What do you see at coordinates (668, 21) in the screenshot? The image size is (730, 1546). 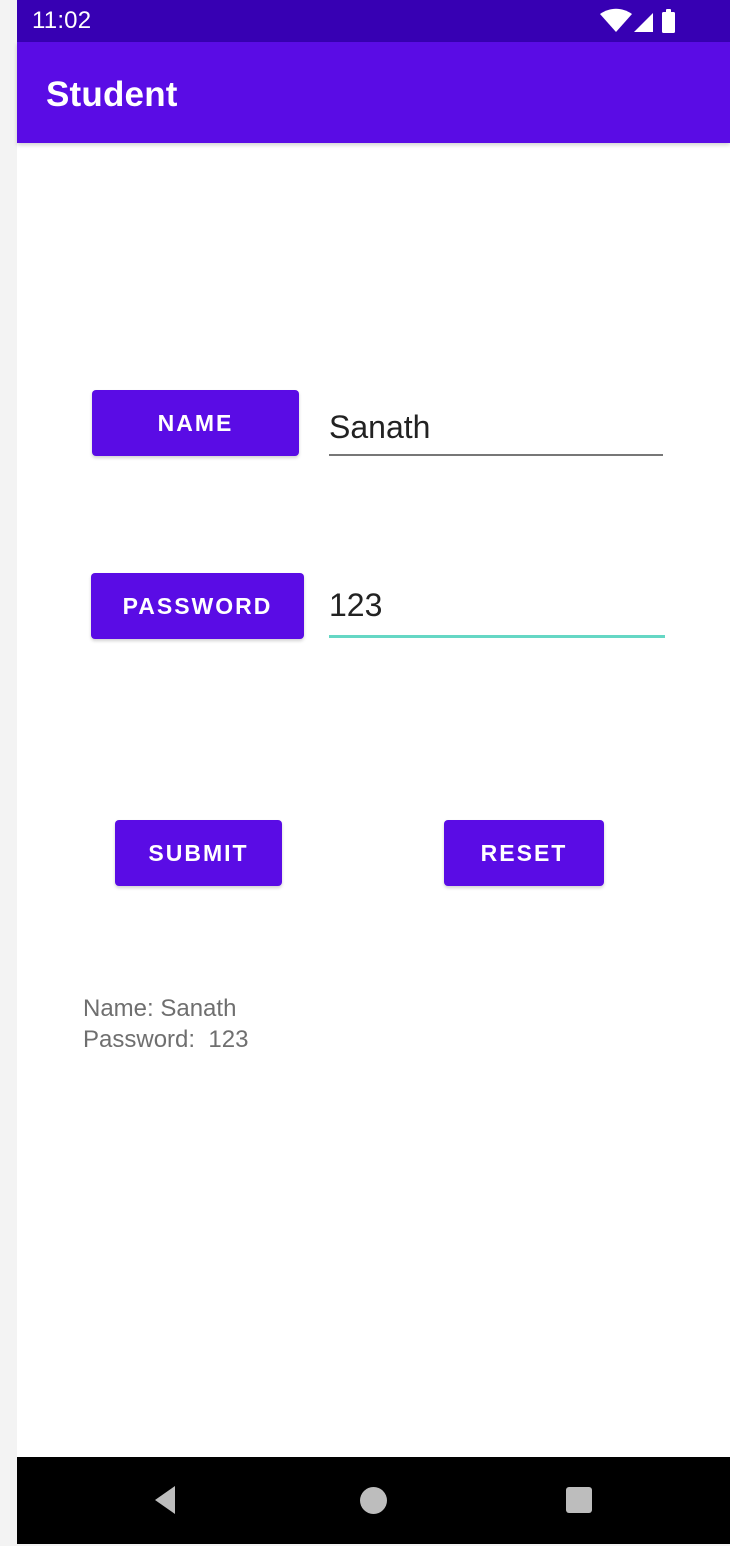 I see `battery-icon` at bounding box center [668, 21].